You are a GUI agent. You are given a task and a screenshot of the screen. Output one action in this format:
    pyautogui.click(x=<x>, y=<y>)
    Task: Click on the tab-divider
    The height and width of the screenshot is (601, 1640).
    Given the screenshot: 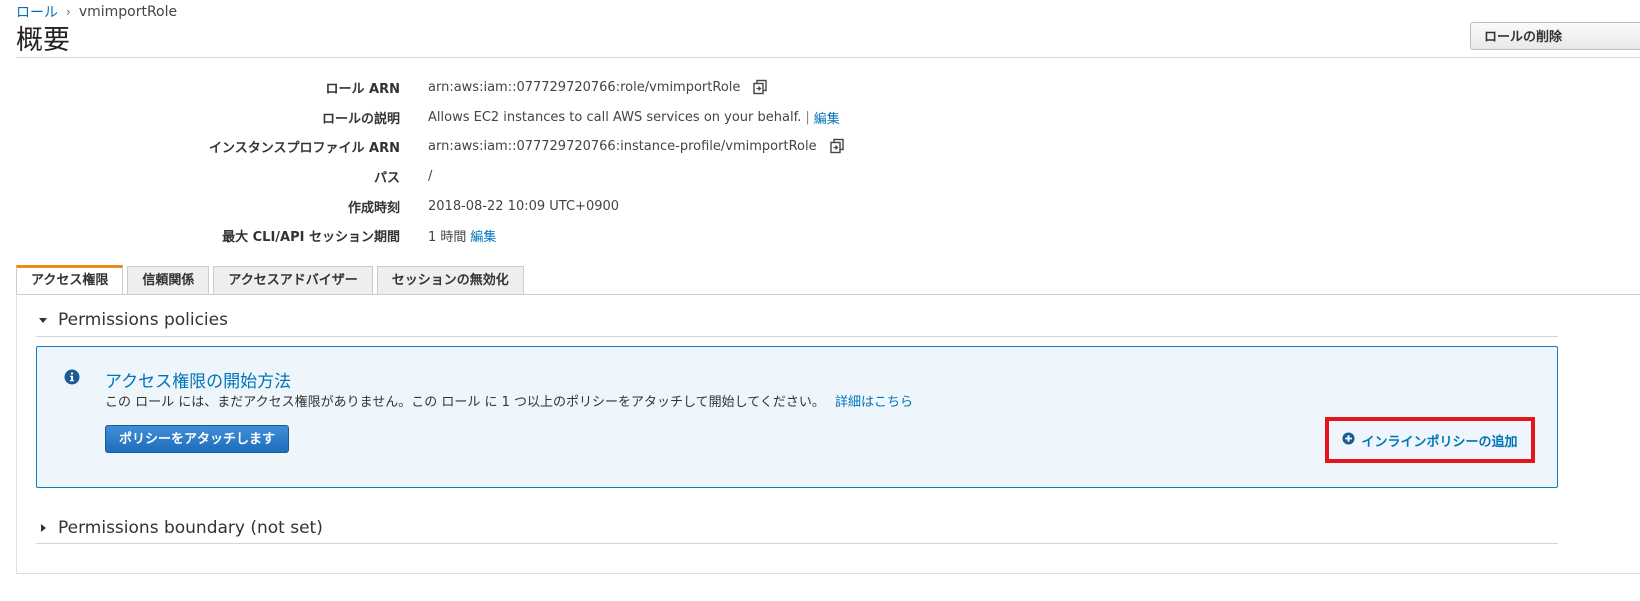 What is the action you would take?
    pyautogui.click(x=828, y=294)
    